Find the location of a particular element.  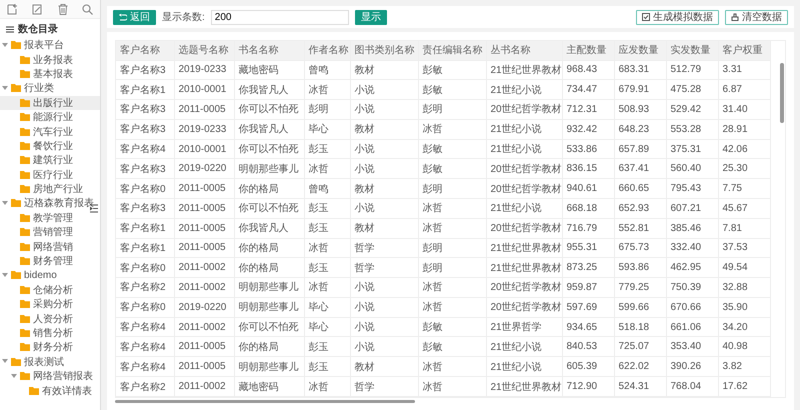

show-button: 显示 is located at coordinates (370, 17).